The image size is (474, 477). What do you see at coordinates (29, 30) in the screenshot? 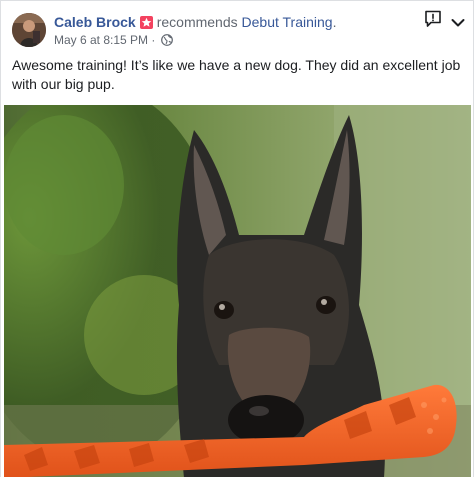
I see `avatar` at bounding box center [29, 30].